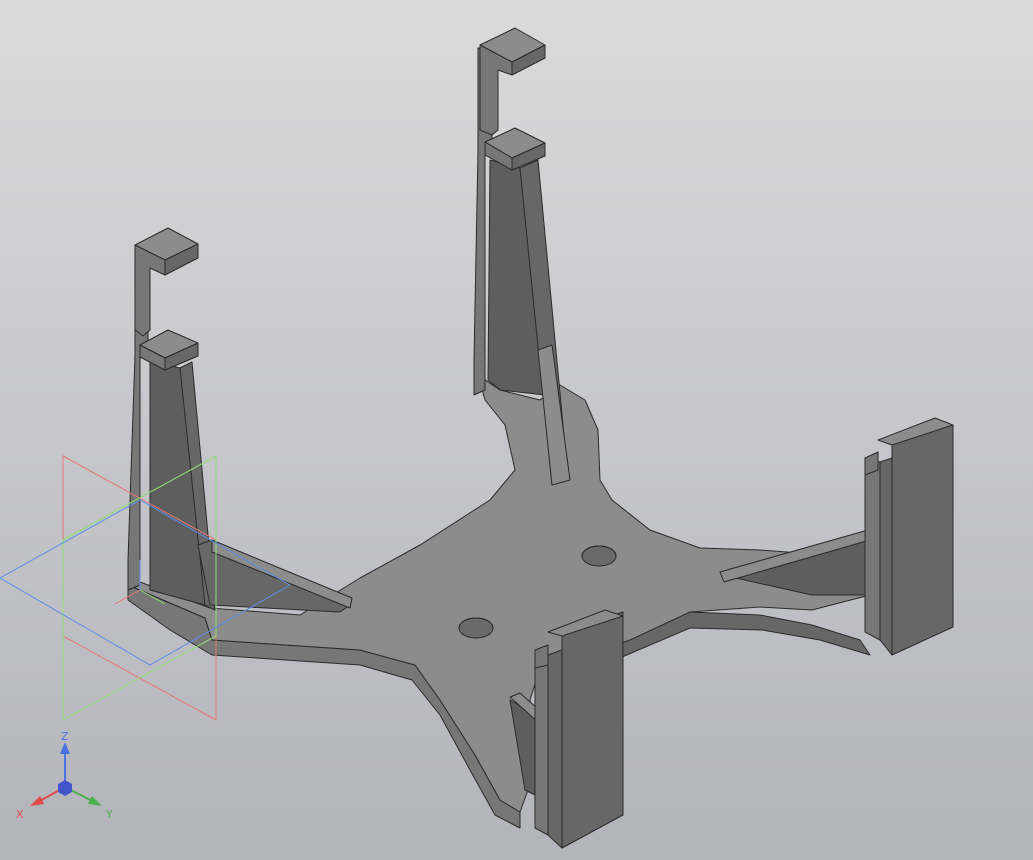  What do you see at coordinates (64, 775) in the screenshot?
I see `orientation-triad: X Y Z` at bounding box center [64, 775].